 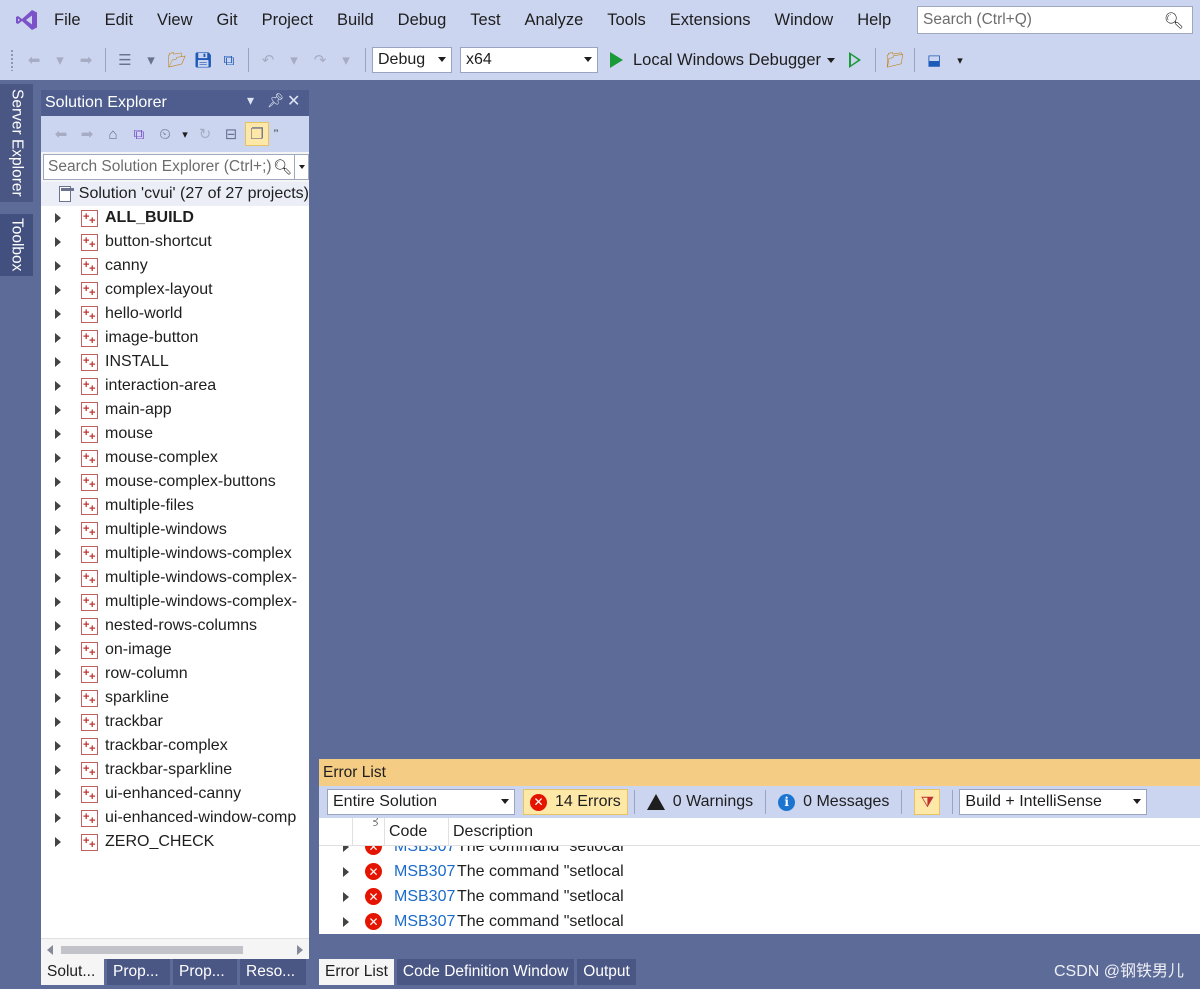 I want to click on menu-file: File, so click(x=72, y=20).